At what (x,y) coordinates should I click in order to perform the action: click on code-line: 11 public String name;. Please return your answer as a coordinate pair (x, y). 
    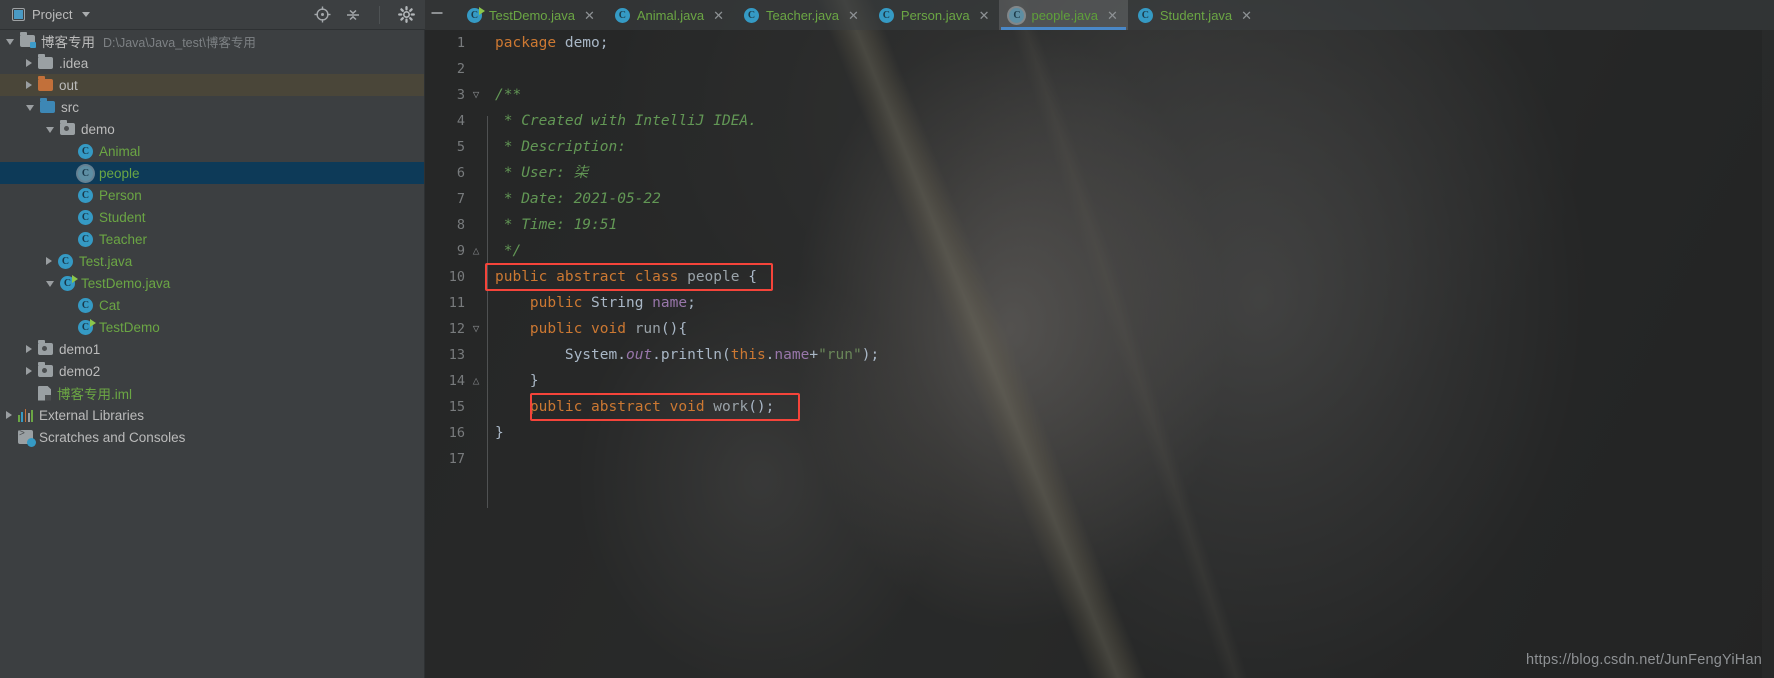
    Looking at the image, I should click on (1099, 303).